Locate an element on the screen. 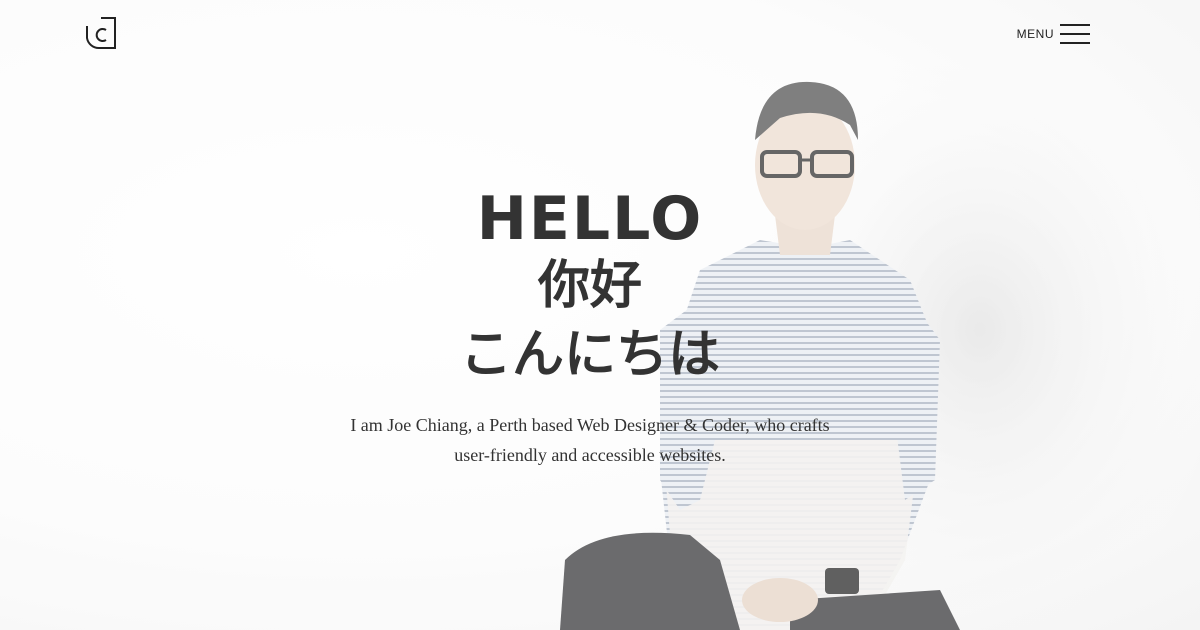 The width and height of the screenshot is (1200, 630). jc-monogram-logo is located at coordinates (101, 33).